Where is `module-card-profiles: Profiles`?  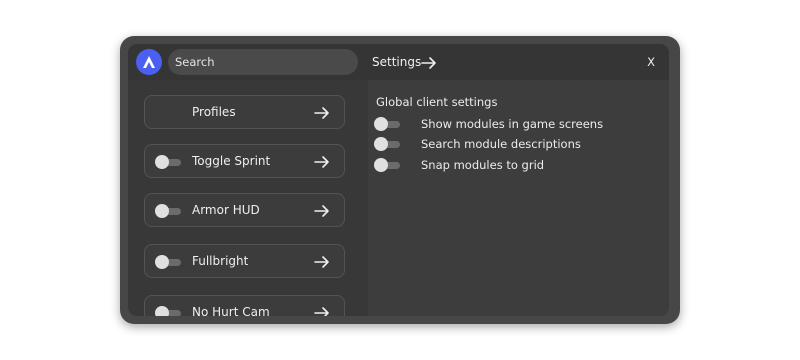
module-card-profiles: Profiles is located at coordinates (244, 112).